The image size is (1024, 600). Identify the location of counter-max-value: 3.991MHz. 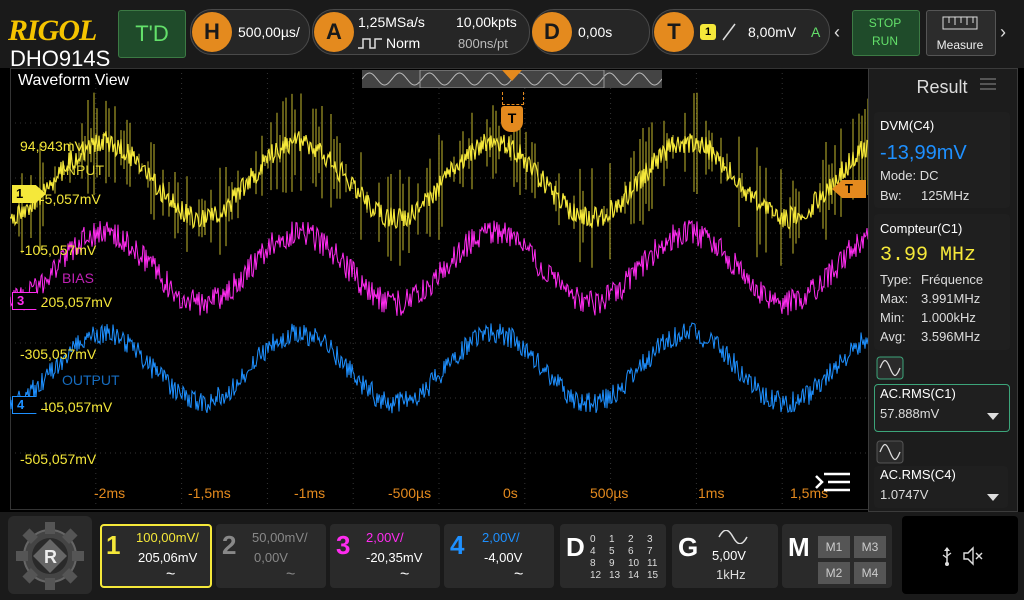
(951, 298).